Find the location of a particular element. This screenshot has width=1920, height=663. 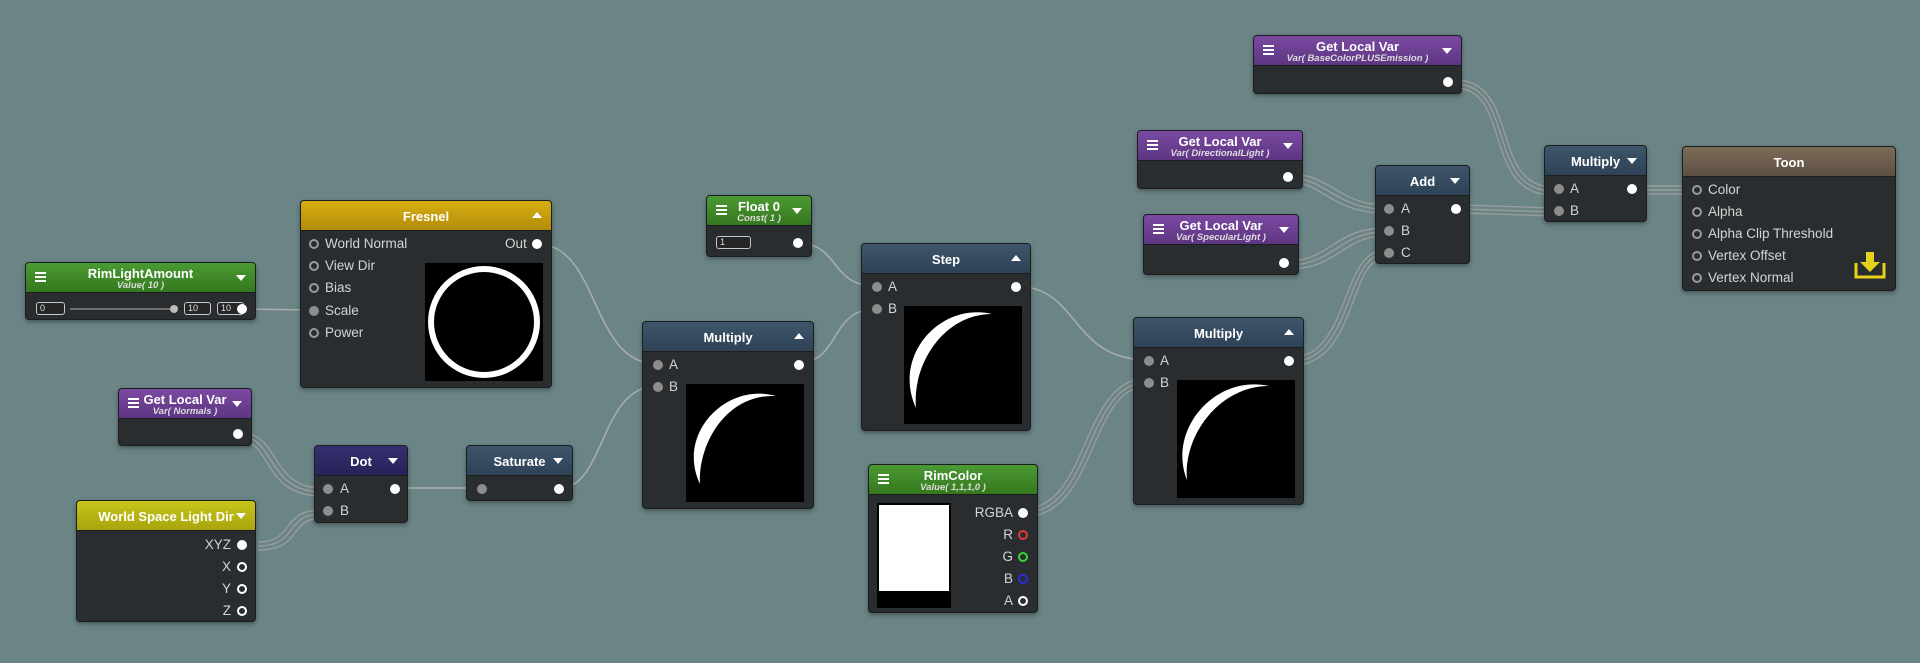

node-multiply-1: Multiply A B is located at coordinates (728, 415).